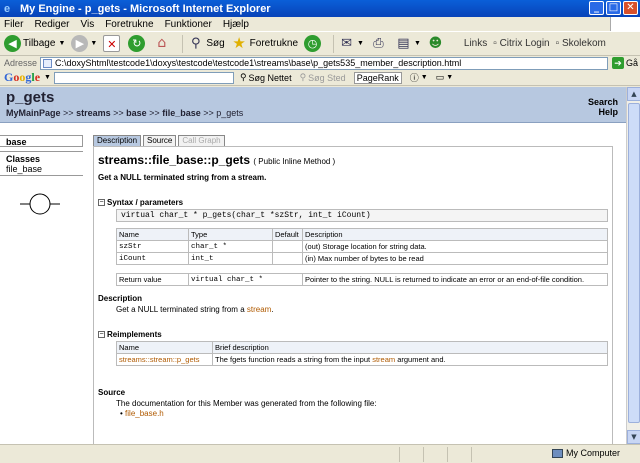 The image size is (640, 463). Describe the element at coordinates (266, 77) in the screenshot. I see `google-search-web-button: ⚲ Søg Nettet` at that location.